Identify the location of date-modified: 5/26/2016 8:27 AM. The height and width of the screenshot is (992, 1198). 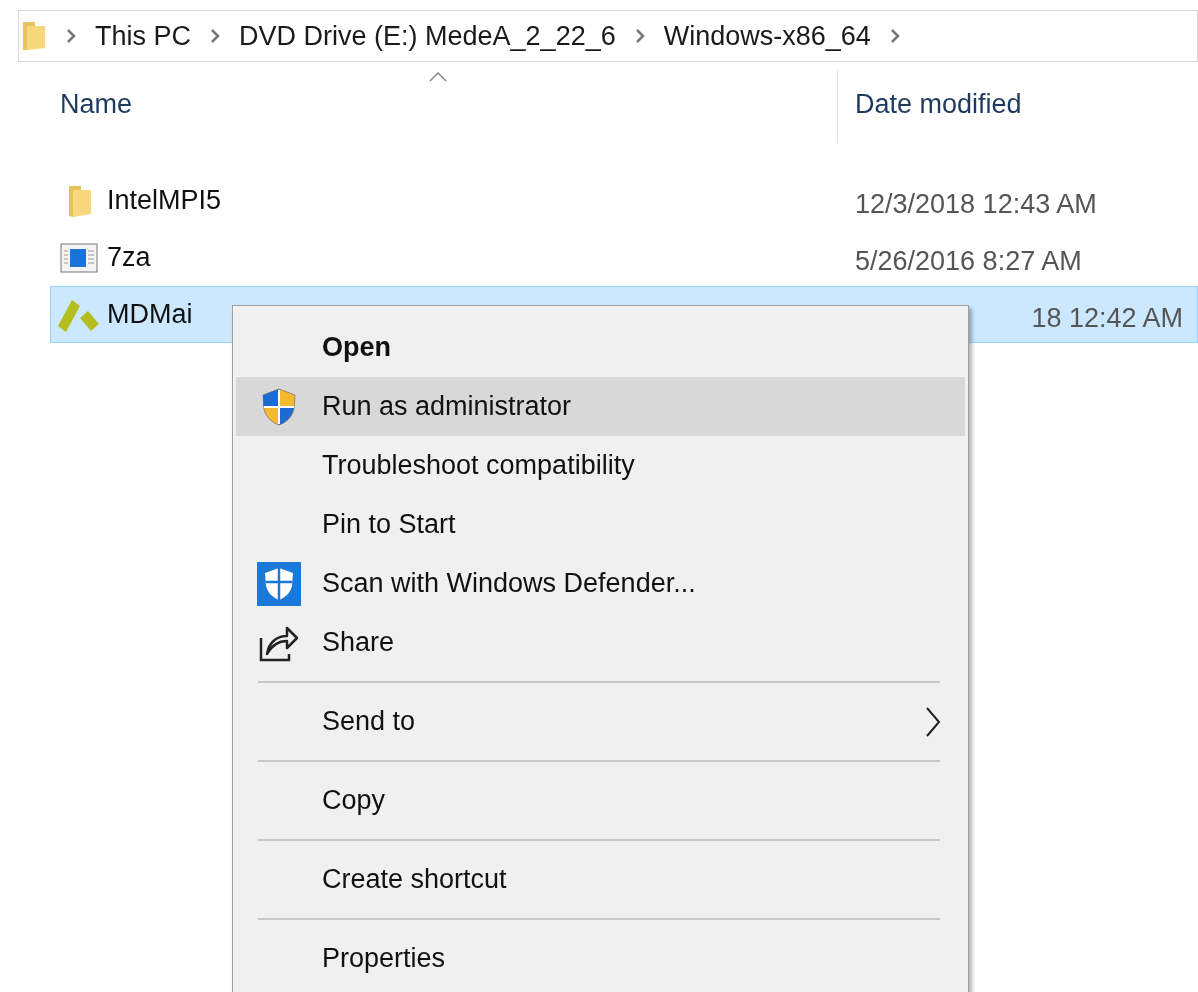
(968, 261).